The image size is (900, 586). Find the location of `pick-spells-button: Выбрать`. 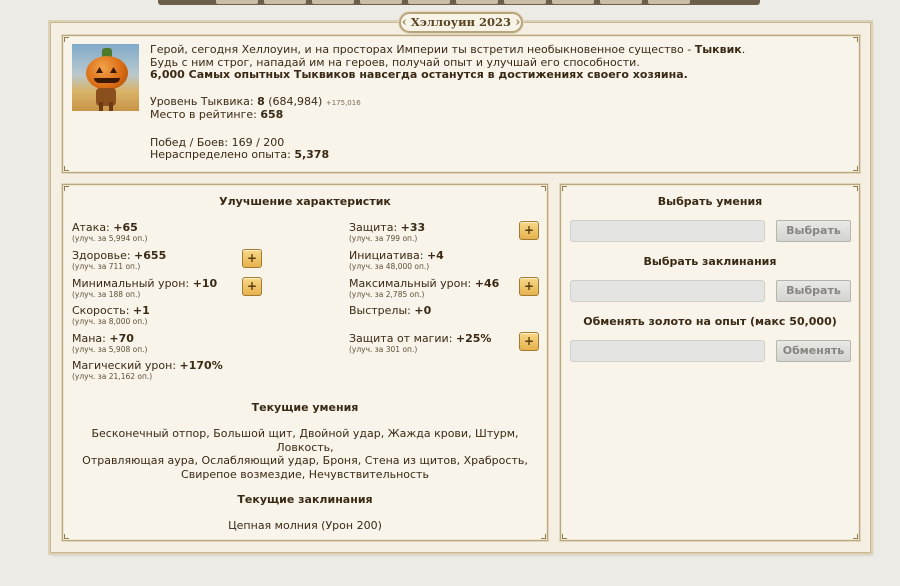

pick-spells-button: Выбрать is located at coordinates (813, 291).